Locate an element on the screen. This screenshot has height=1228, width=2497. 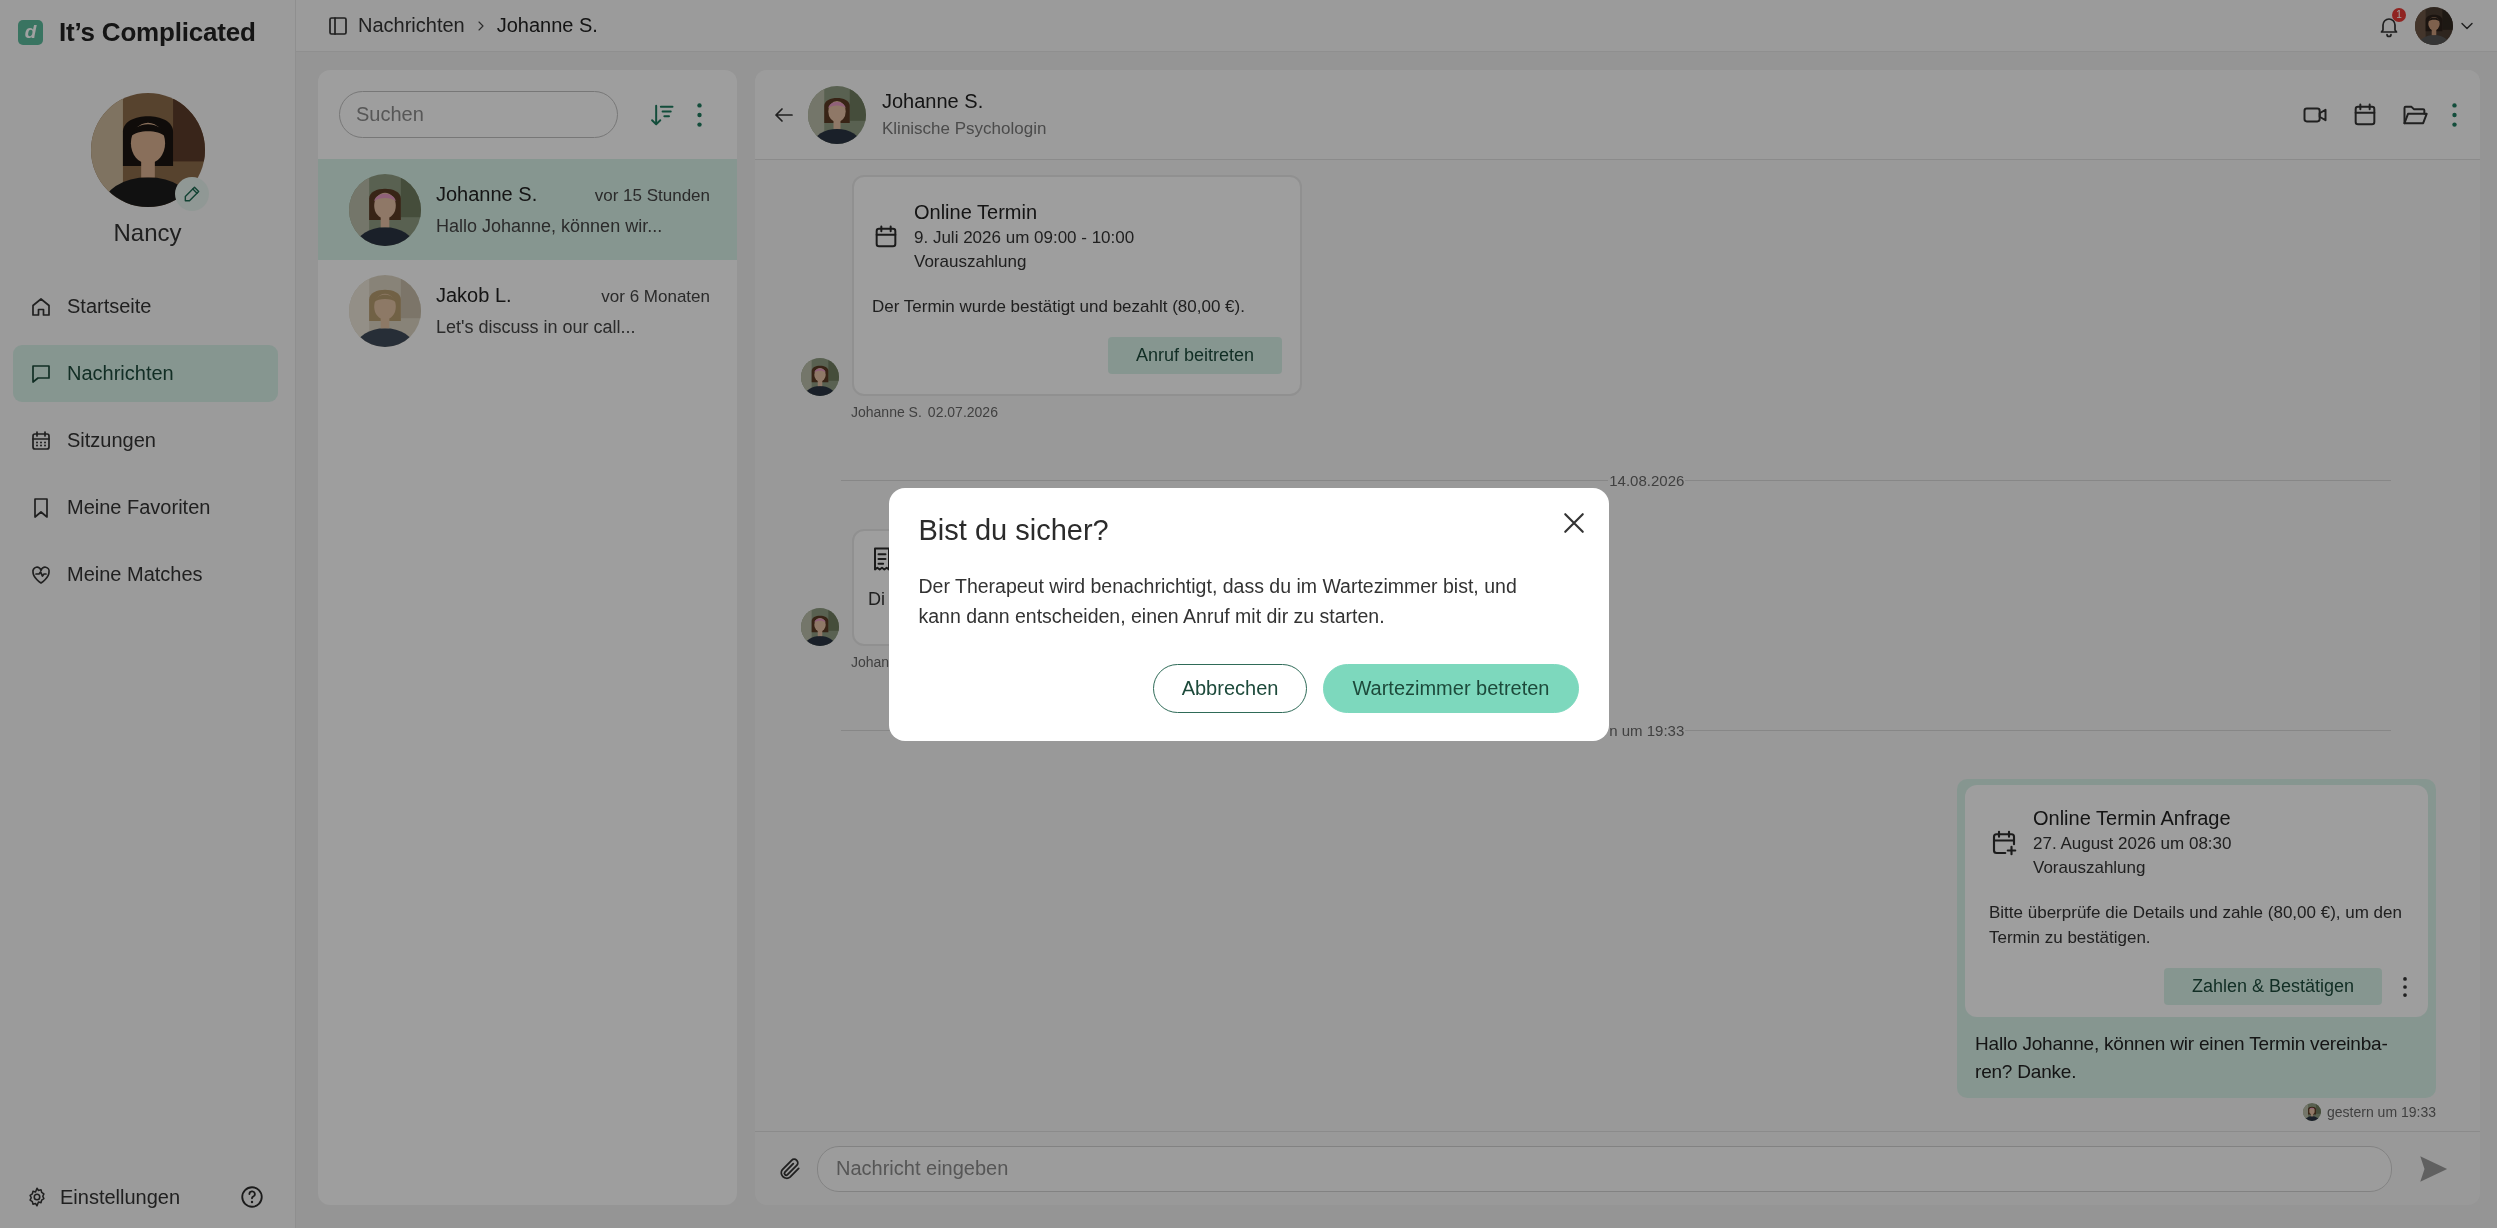
message-input: Nachricht eingeben is located at coordinates (1604, 1168).